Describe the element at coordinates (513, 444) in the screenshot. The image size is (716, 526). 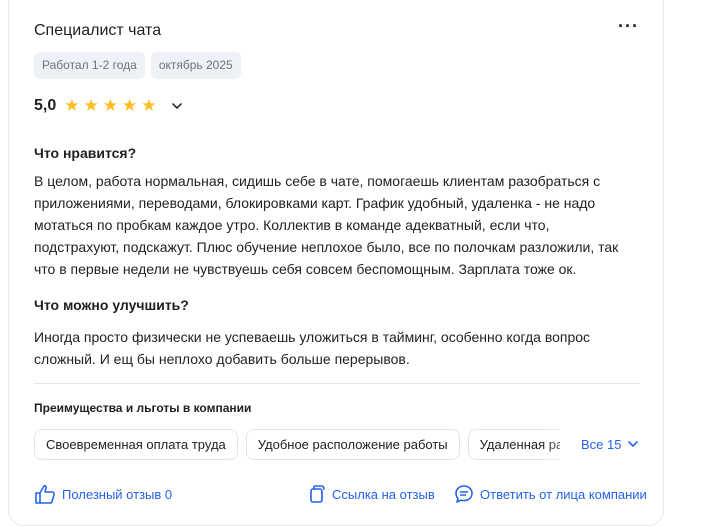
I see `benefit-chip: Удаленная работа` at that location.